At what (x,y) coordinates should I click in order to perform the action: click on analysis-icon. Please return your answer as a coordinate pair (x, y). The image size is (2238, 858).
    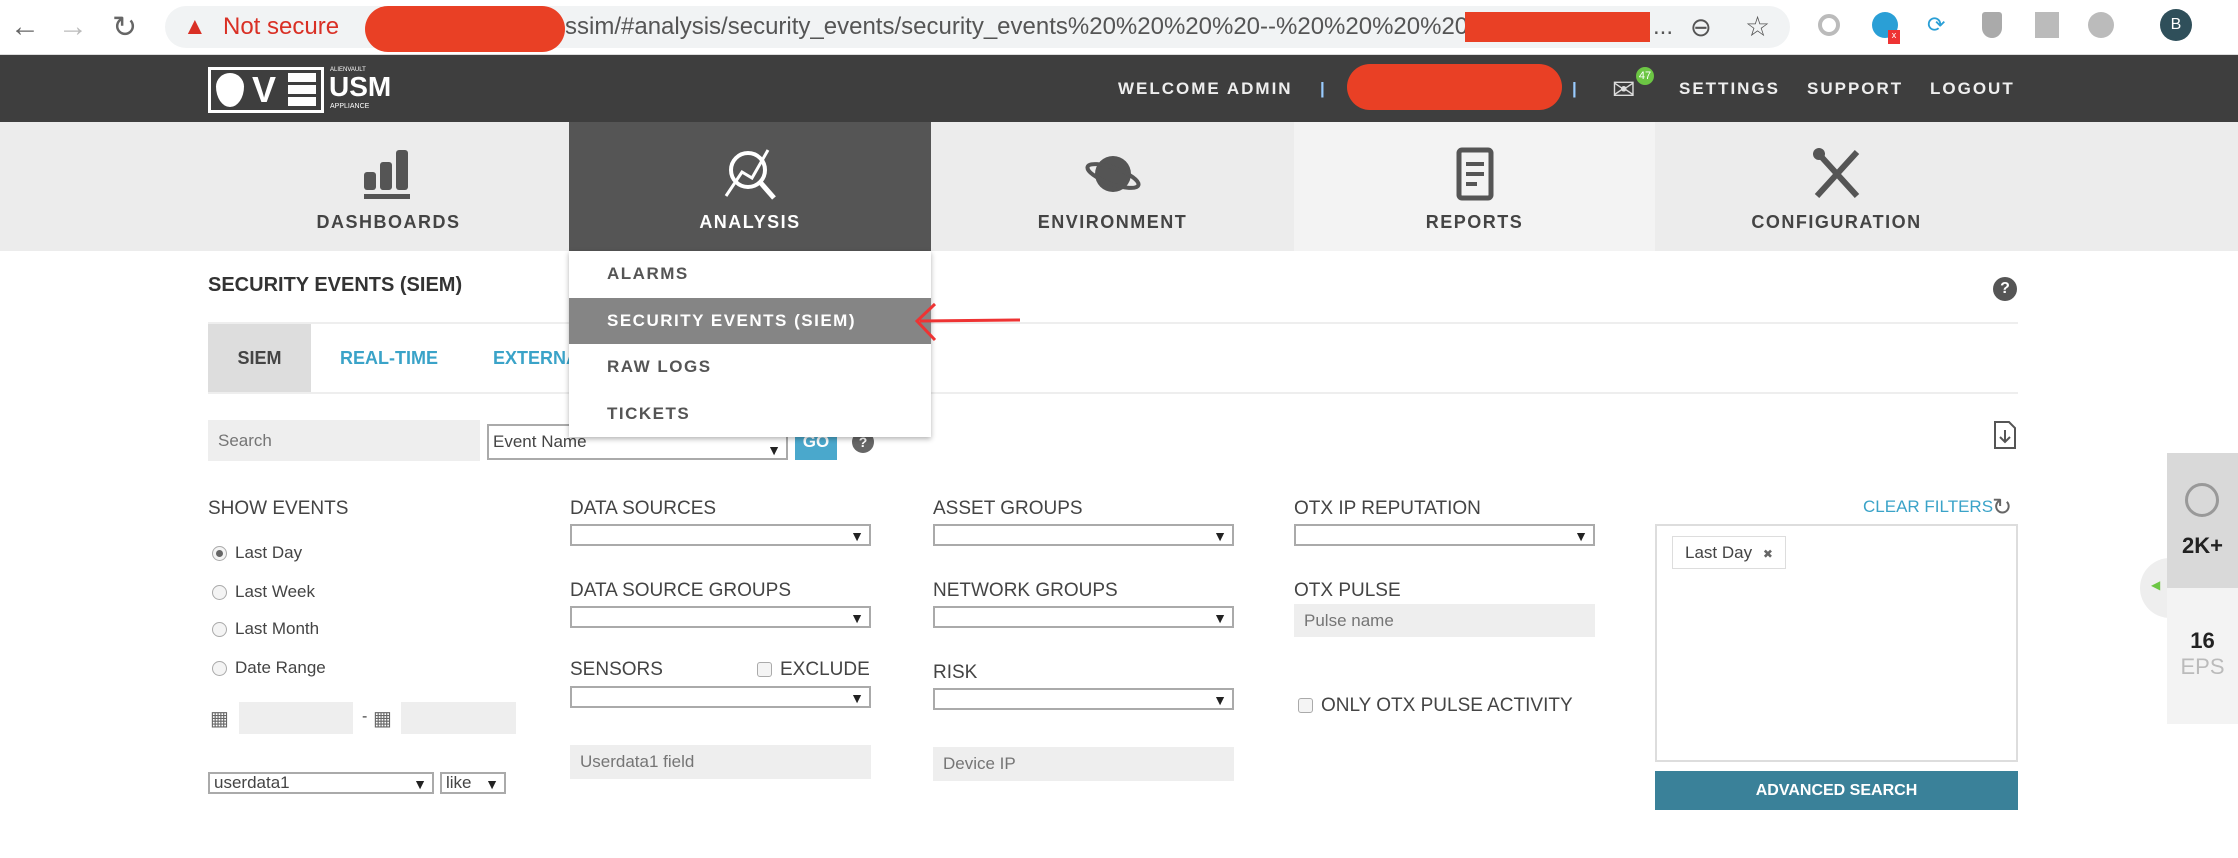
    Looking at the image, I should click on (750, 174).